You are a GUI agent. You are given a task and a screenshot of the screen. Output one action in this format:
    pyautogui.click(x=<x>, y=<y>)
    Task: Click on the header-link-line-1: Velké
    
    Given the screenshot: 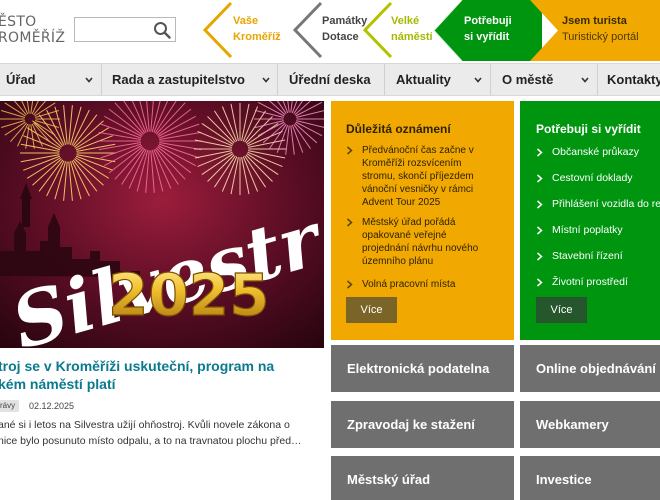 What is the action you would take?
    pyautogui.click(x=405, y=21)
    